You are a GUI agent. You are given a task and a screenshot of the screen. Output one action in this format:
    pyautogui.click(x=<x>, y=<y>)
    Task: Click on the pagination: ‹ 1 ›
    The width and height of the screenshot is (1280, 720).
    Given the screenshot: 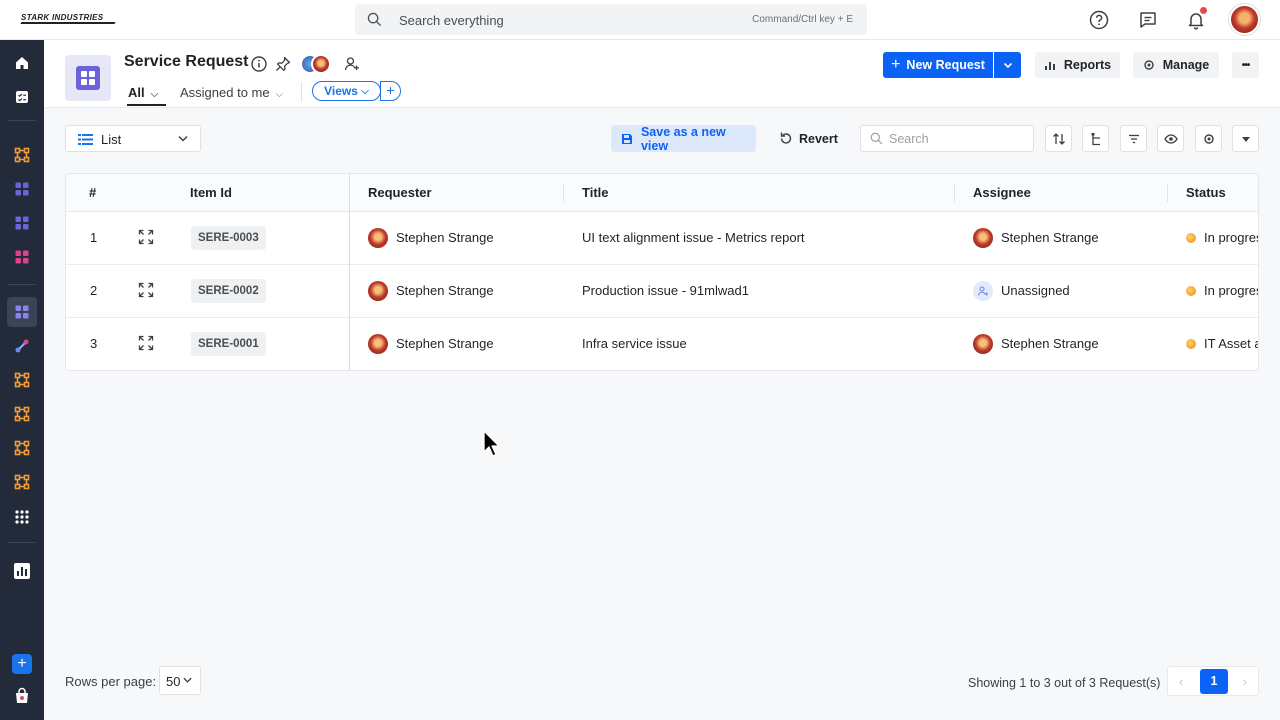 What is the action you would take?
    pyautogui.click(x=1213, y=681)
    